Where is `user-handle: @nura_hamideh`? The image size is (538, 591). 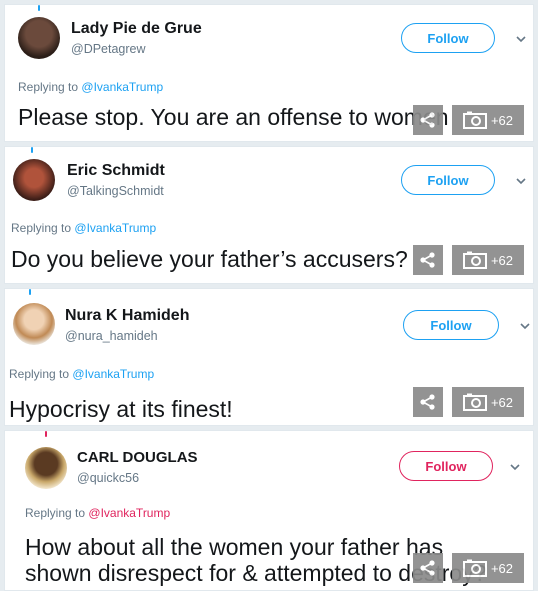
user-handle: @nura_hamideh is located at coordinates (111, 336).